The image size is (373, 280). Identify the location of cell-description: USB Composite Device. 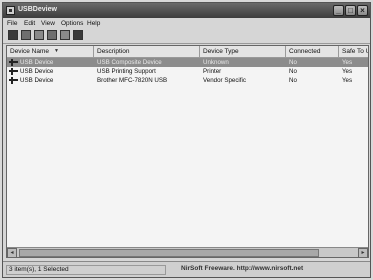
(129, 62).